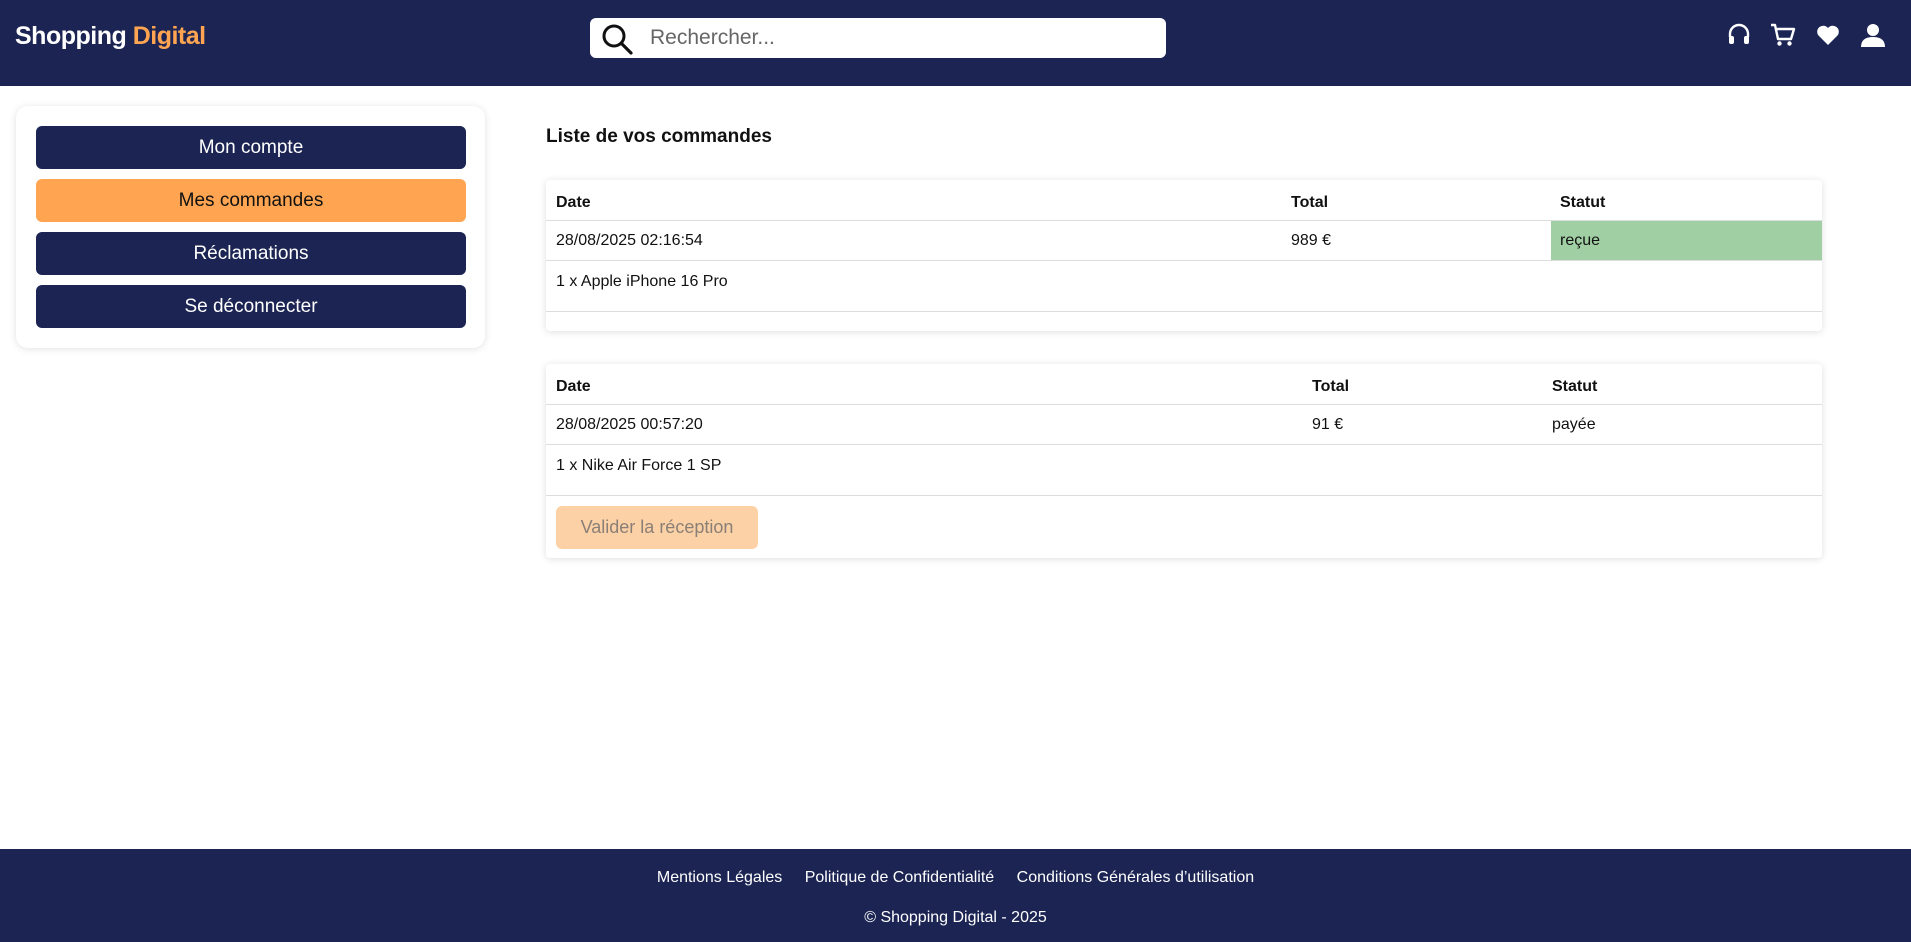 The height and width of the screenshot is (942, 1911). I want to click on headset-icon, so click(1739, 35).